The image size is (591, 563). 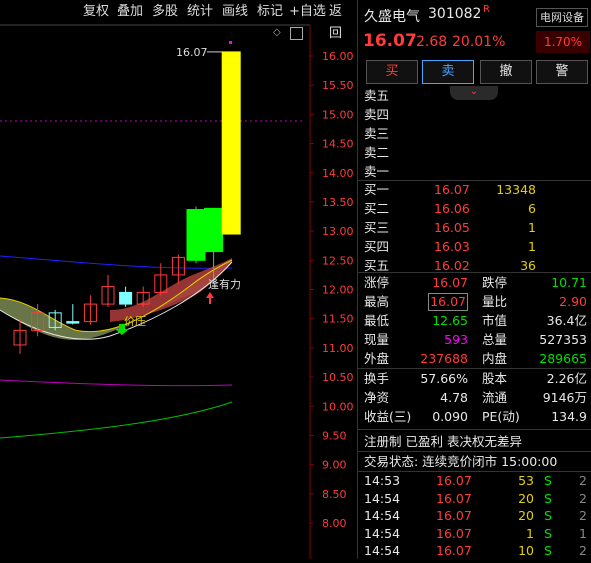 I want to click on tick-row: 14:53 16.07 53 S 2, so click(x=474, y=480).